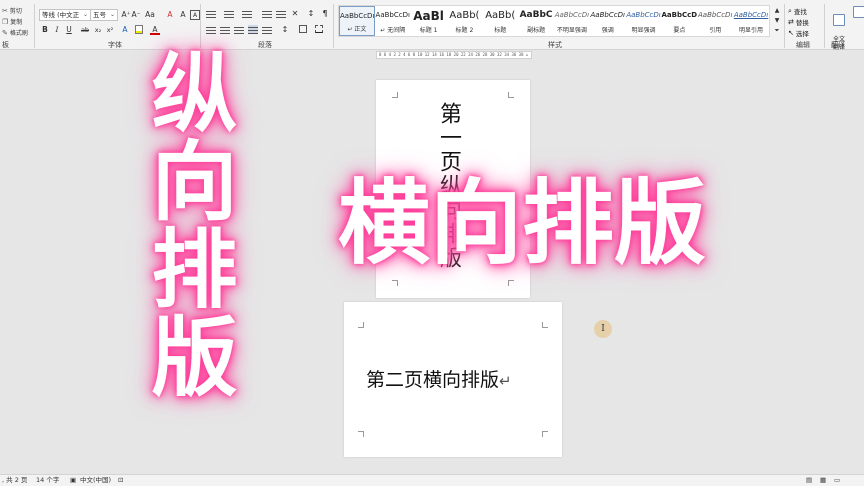 This screenshot has height=486, width=864. Describe the element at coordinates (839, 20) in the screenshot. I see `translate-icon` at that location.